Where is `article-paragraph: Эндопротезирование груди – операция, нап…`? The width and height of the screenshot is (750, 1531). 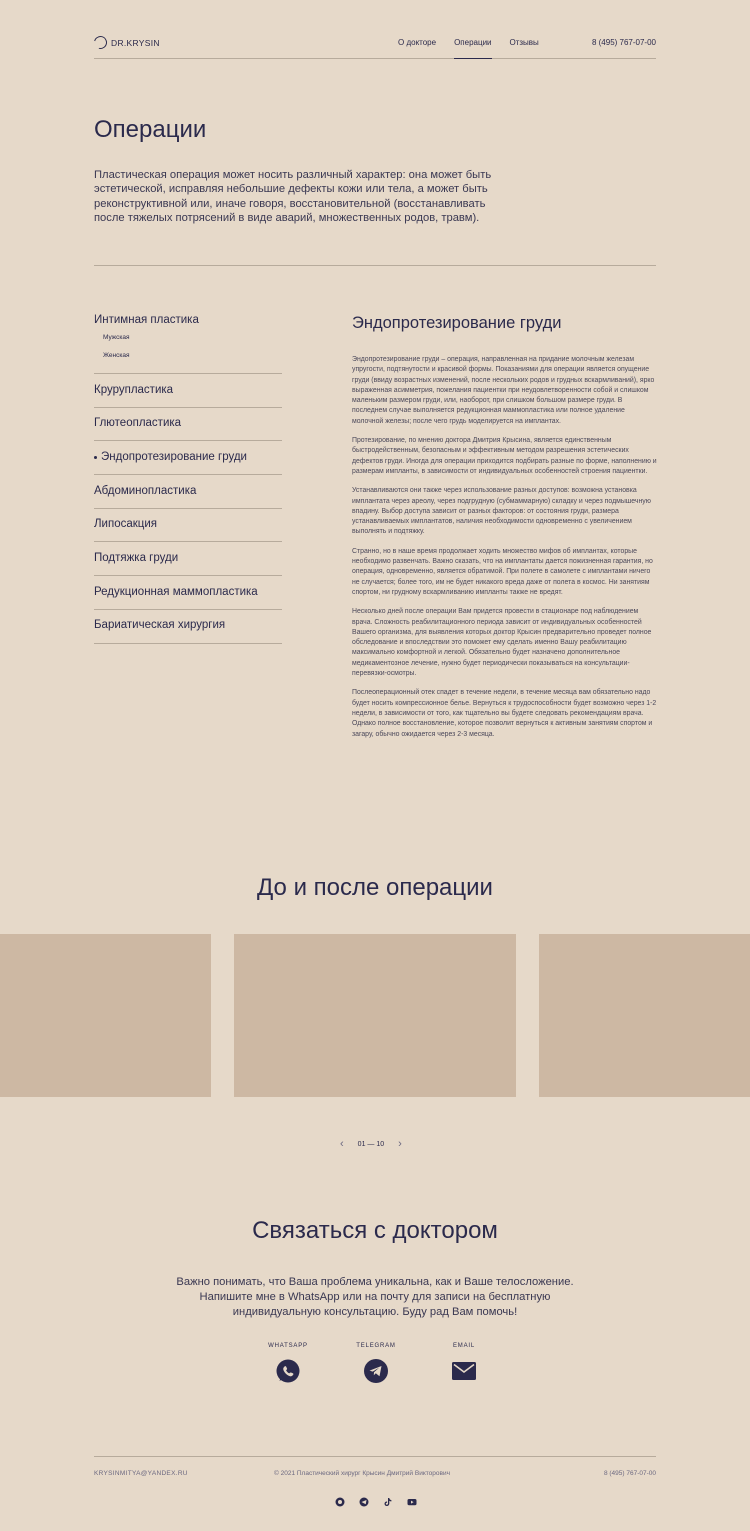 article-paragraph: Эндопротезирование груди – операция, нап… is located at coordinates (503, 390).